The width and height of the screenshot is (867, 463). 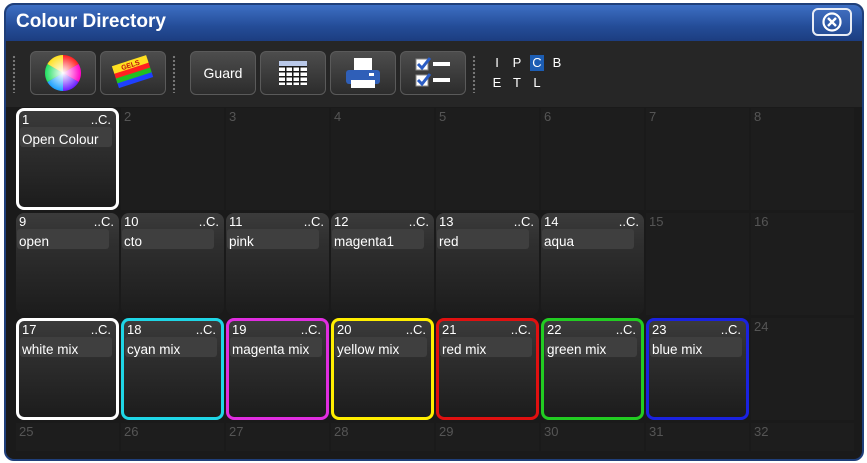 I want to click on cell-number: 23, so click(x=659, y=329).